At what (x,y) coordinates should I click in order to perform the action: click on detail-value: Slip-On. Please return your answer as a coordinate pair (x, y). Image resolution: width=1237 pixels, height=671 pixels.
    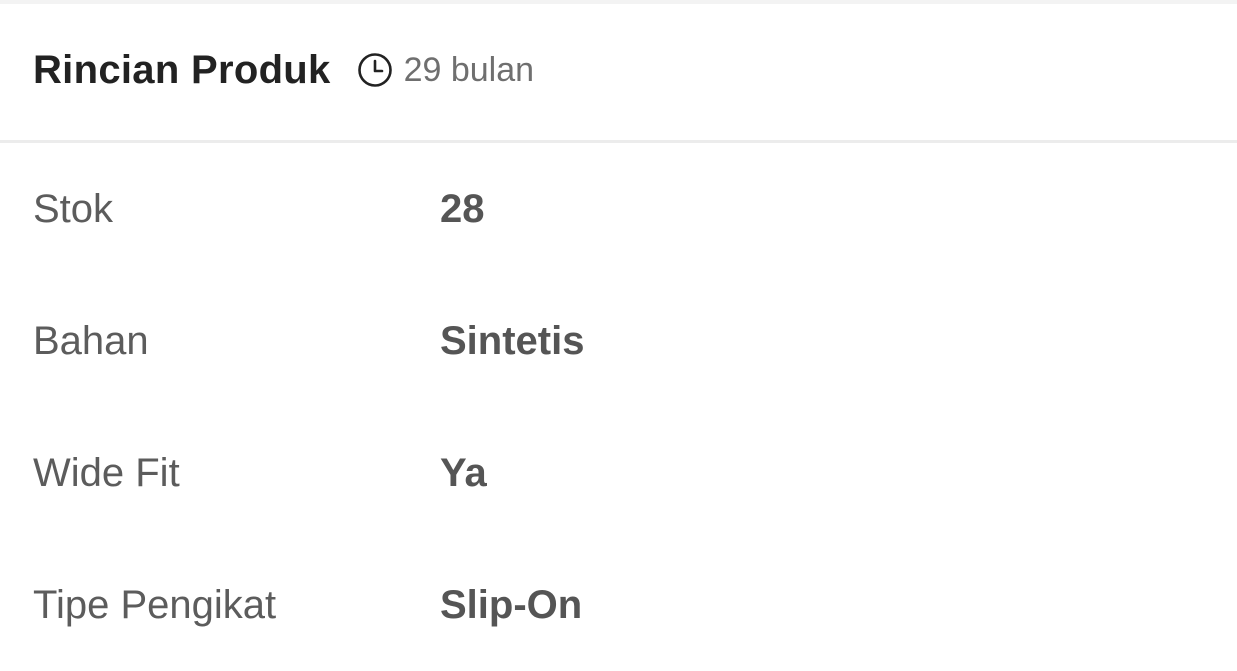
    Looking at the image, I should click on (511, 605).